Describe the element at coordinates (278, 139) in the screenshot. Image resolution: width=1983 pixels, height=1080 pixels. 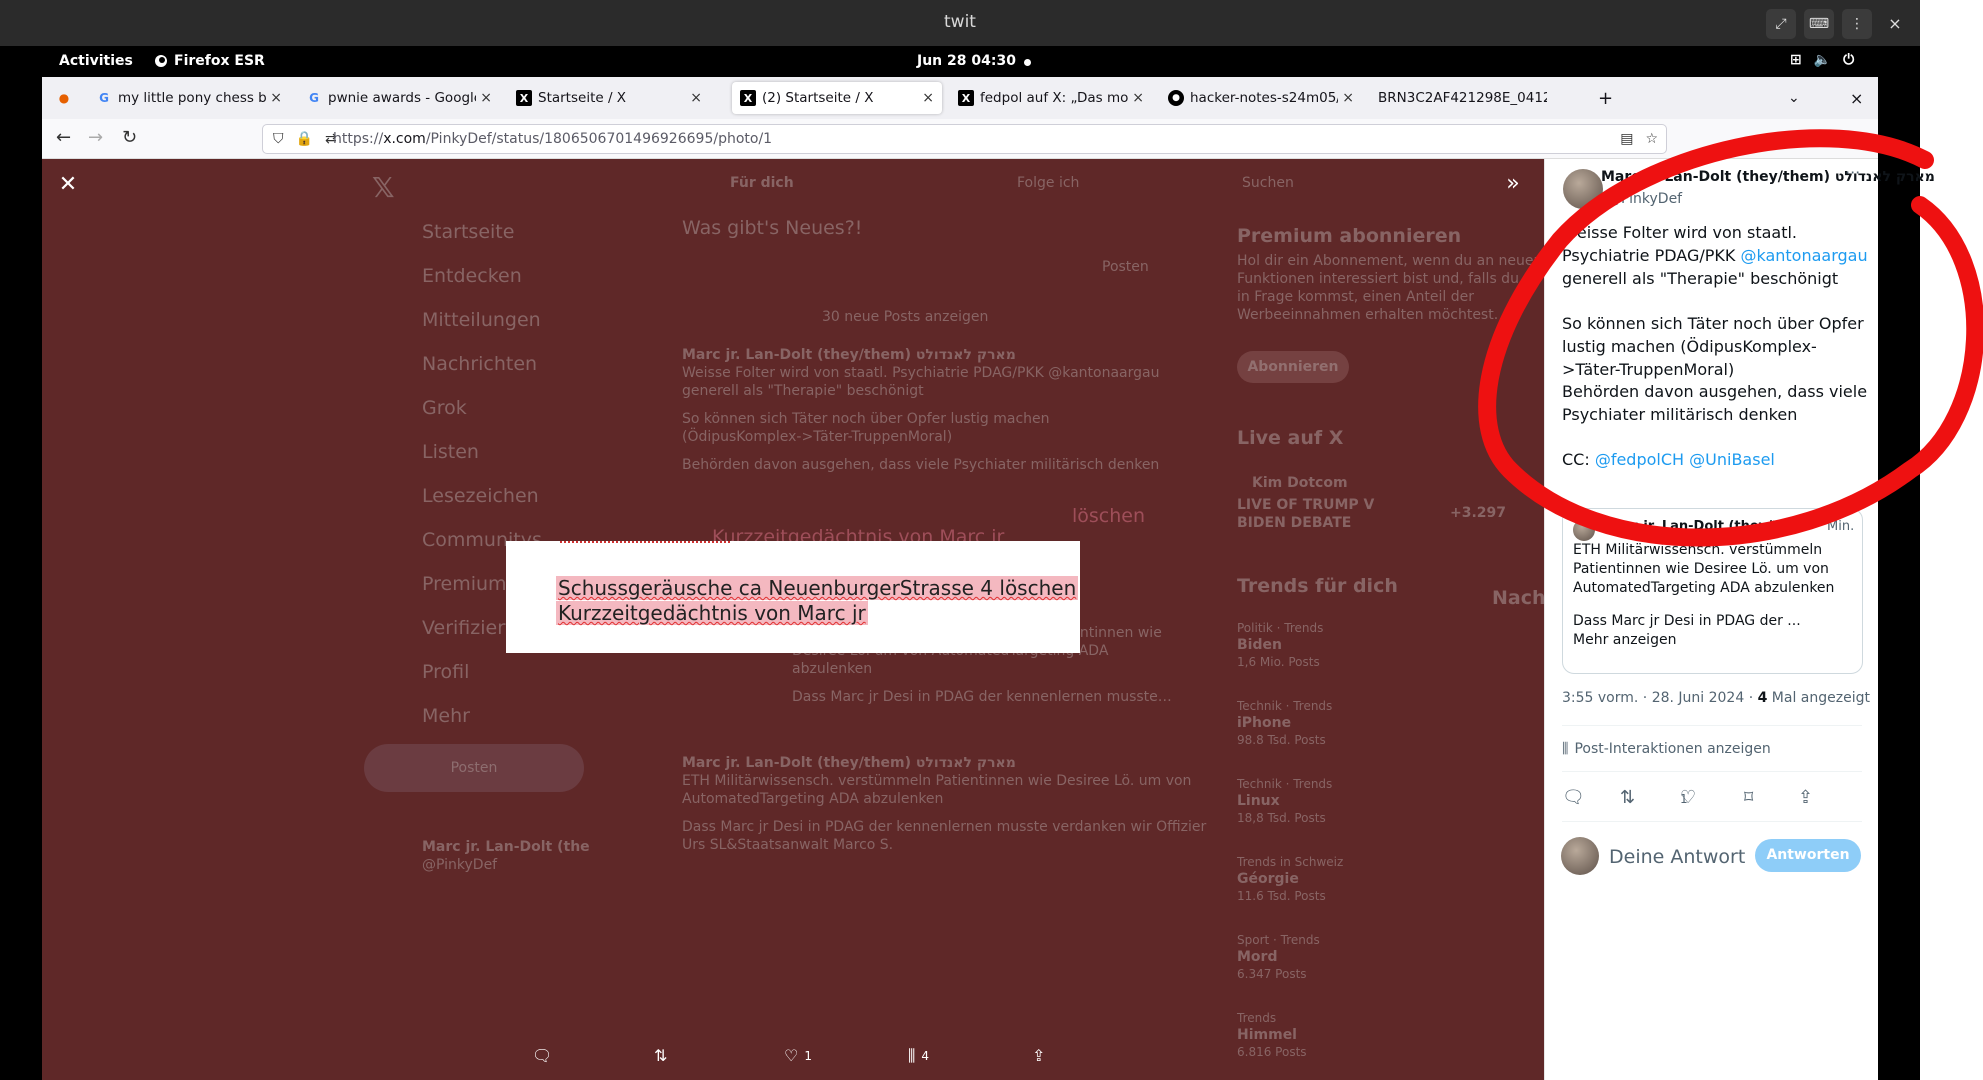
I see `shield-icon: ⛉` at that location.